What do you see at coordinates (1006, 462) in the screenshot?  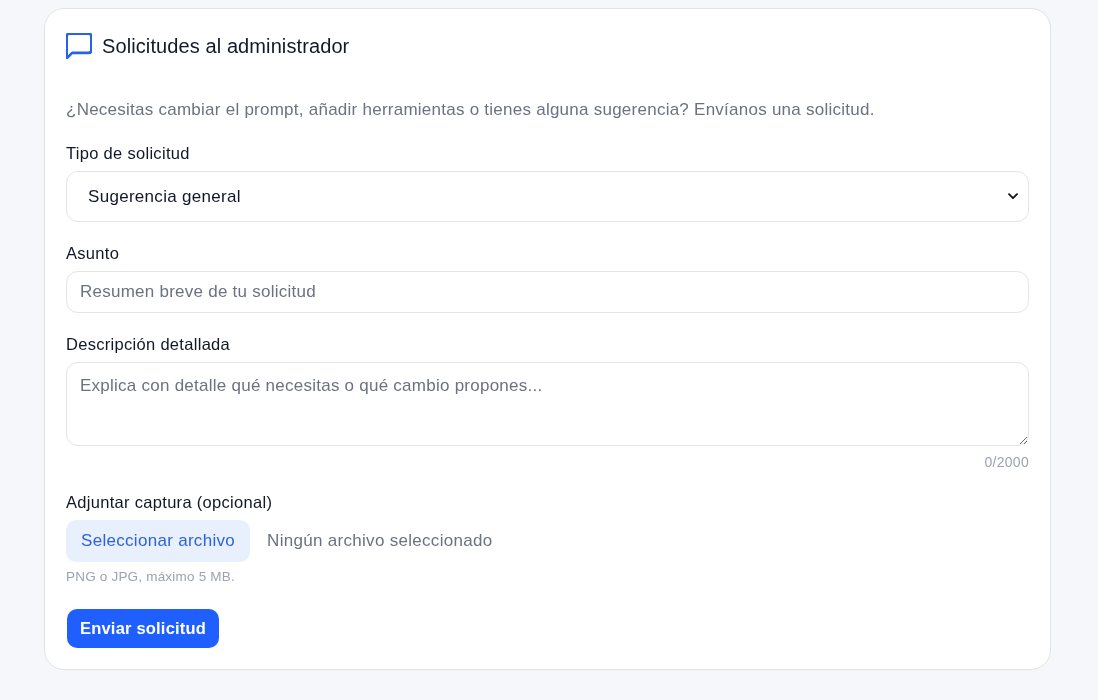 I see `character-counter: 0/2000` at bounding box center [1006, 462].